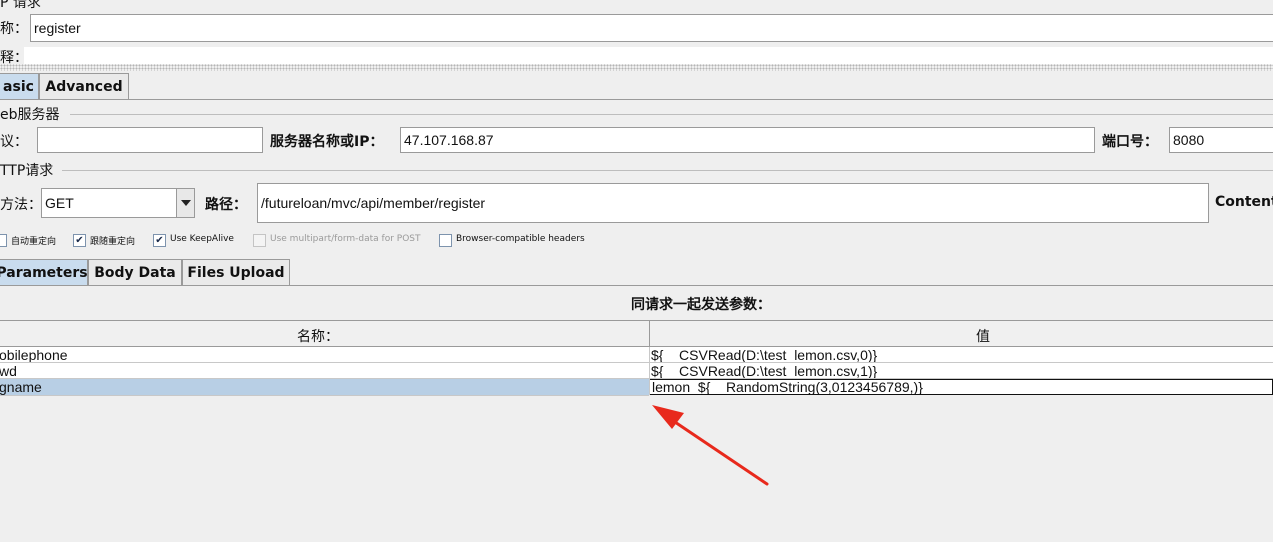 The height and width of the screenshot is (542, 1273). What do you see at coordinates (14, 29) in the screenshot?
I see `name-label: 称：` at bounding box center [14, 29].